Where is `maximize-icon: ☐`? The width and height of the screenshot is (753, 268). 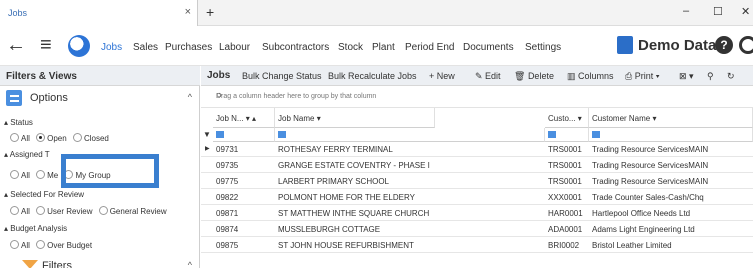 maximize-icon: ☐ is located at coordinates (718, 11).